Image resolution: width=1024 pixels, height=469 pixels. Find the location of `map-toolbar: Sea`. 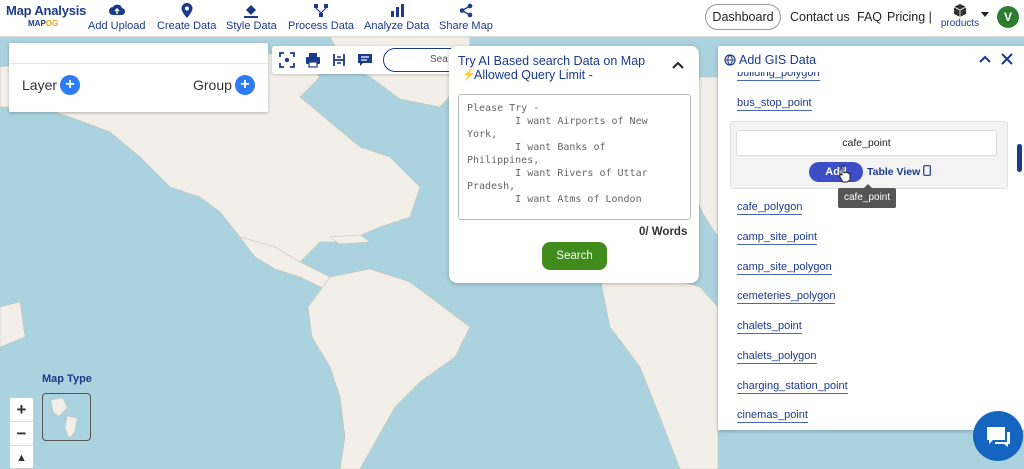

map-toolbar: Sea is located at coordinates (367, 60).